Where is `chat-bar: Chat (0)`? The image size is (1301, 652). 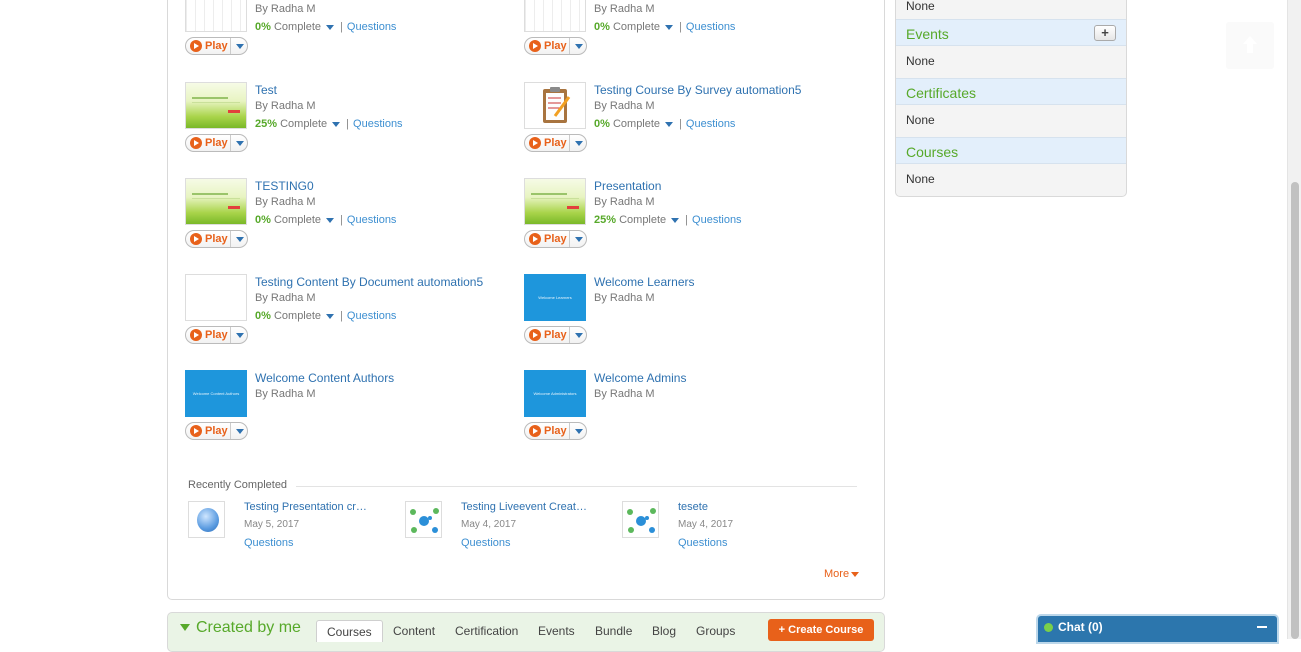
chat-bar: Chat (0) is located at coordinates (1157, 629).